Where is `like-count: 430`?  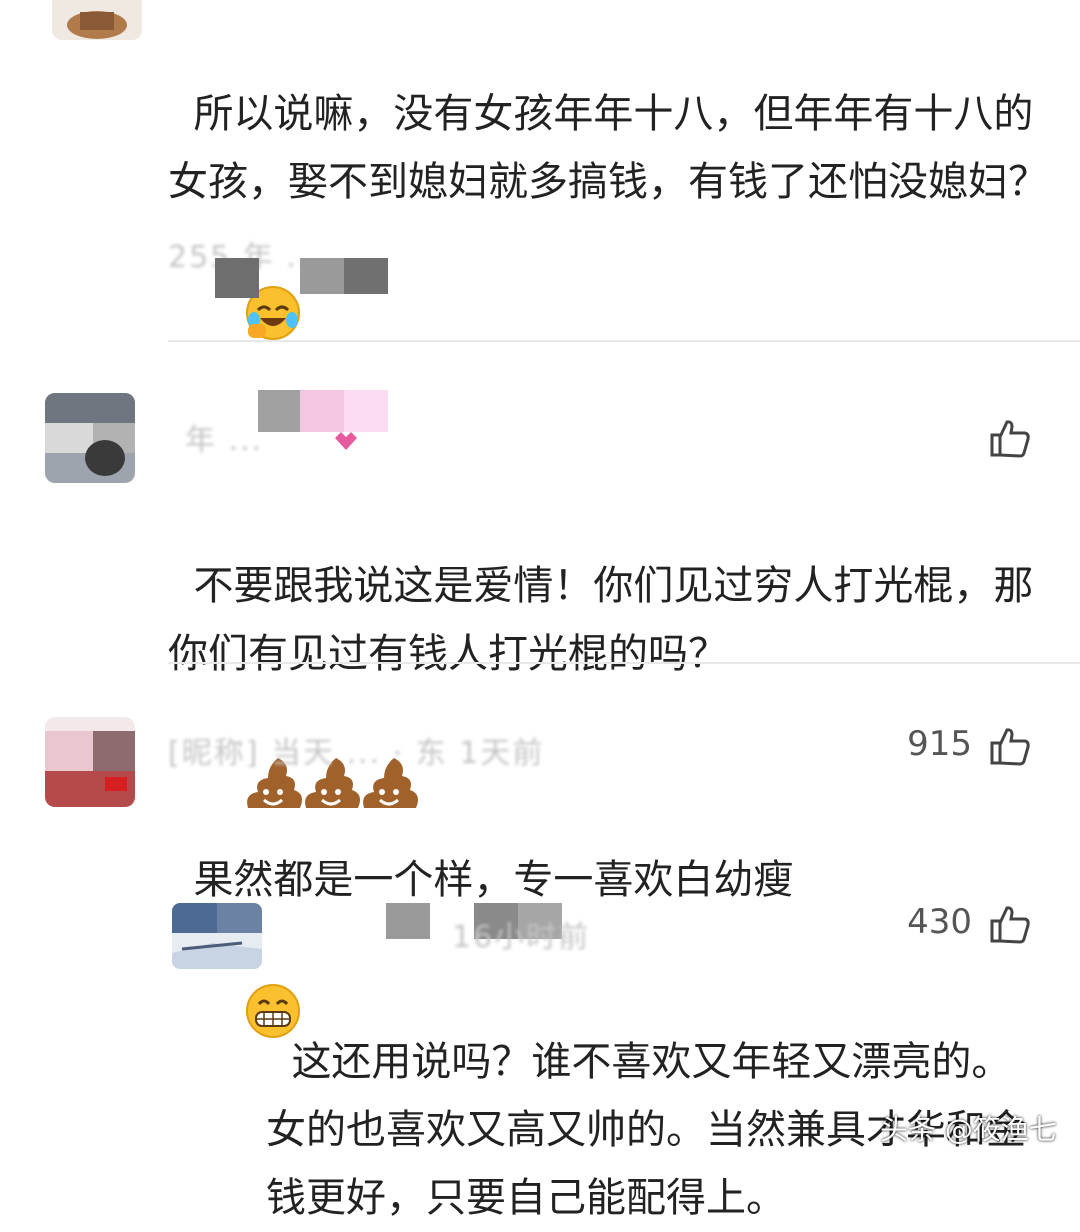 like-count: 430 is located at coordinates (939, 922).